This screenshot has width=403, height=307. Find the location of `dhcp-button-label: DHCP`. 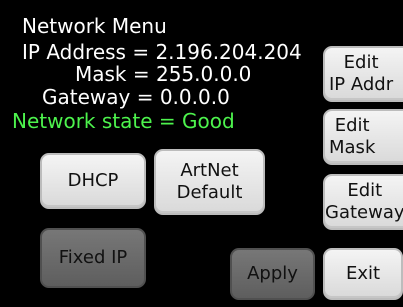

dhcp-button-label: DHCP is located at coordinates (93, 181).